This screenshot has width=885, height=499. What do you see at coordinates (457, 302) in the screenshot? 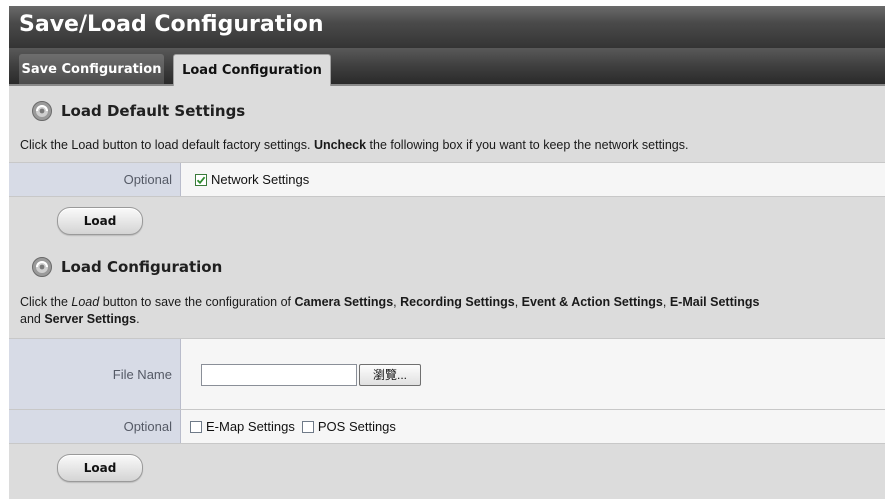
I see `desc-bold: Recording Settings` at bounding box center [457, 302].